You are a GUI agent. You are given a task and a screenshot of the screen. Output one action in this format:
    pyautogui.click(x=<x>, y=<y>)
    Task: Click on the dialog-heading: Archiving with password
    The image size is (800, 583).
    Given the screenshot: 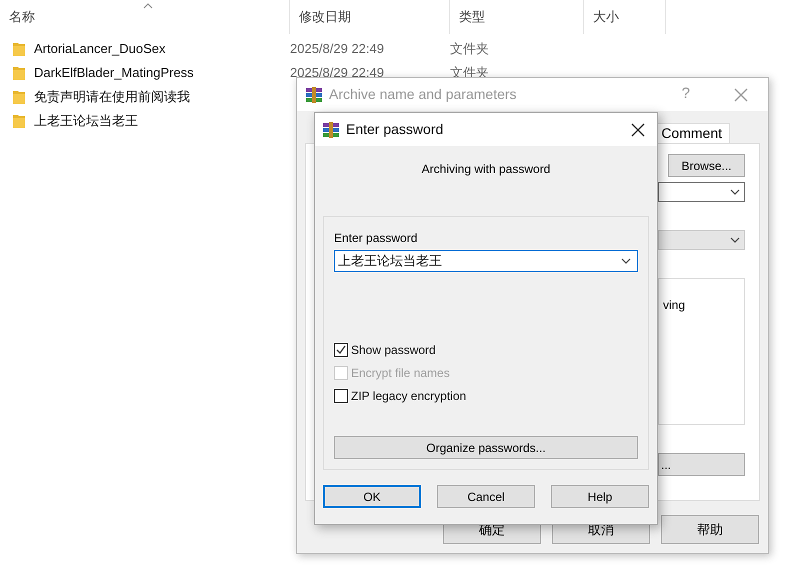 What is the action you would take?
    pyautogui.click(x=486, y=169)
    